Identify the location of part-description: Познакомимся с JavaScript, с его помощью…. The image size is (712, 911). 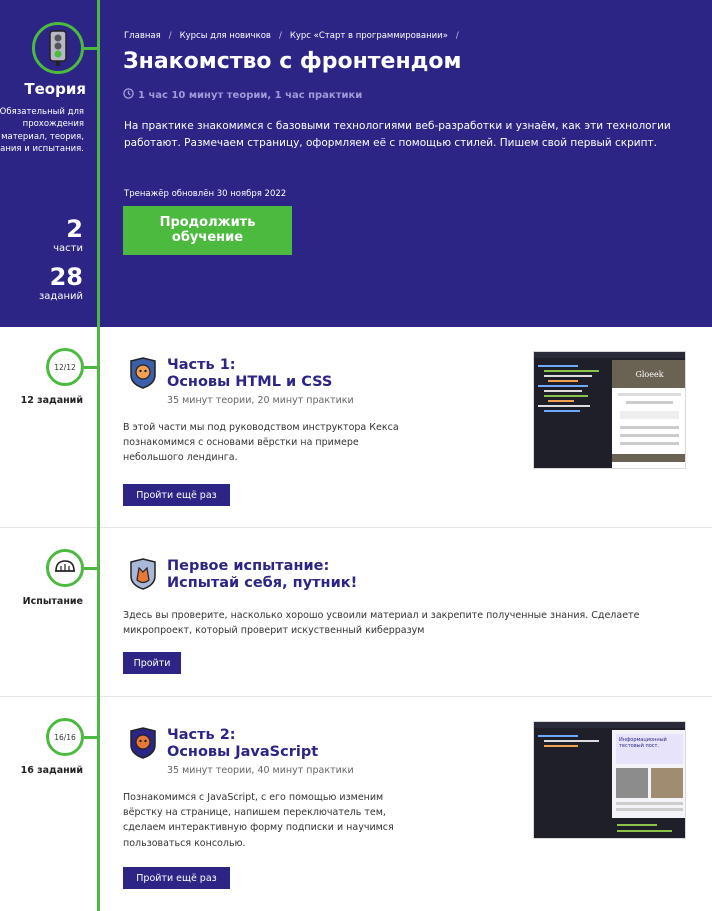
(258, 820).